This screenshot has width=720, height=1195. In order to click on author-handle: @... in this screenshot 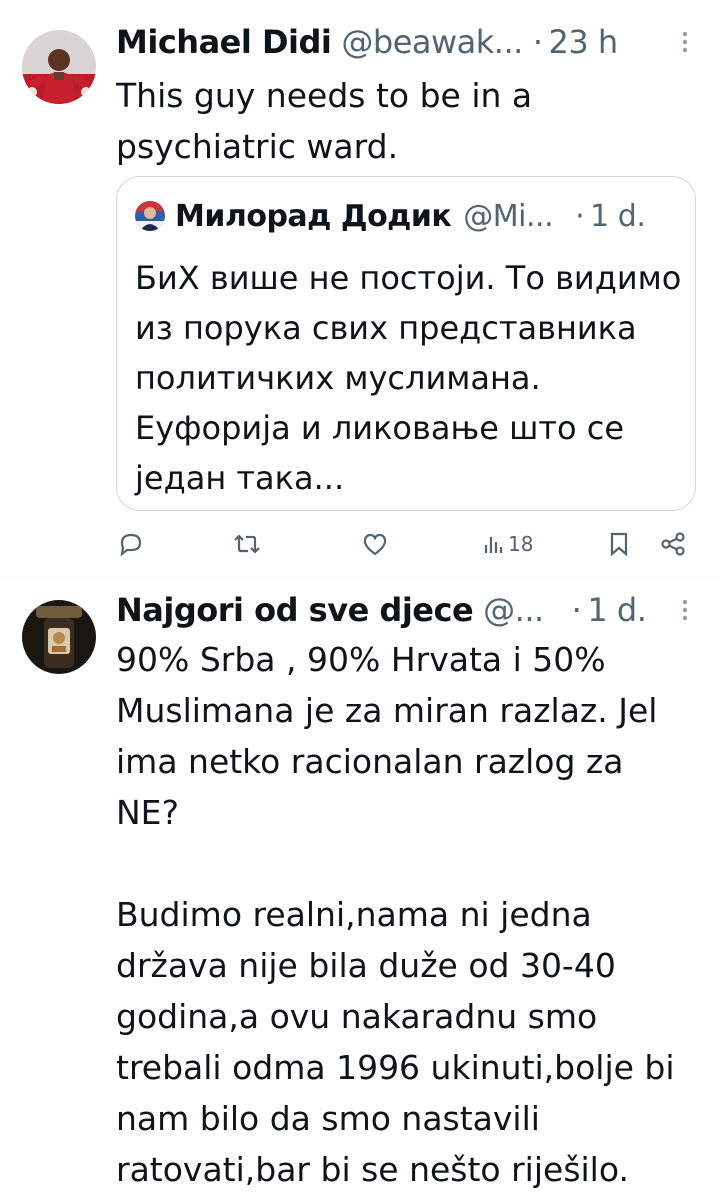, I will do `click(513, 610)`.